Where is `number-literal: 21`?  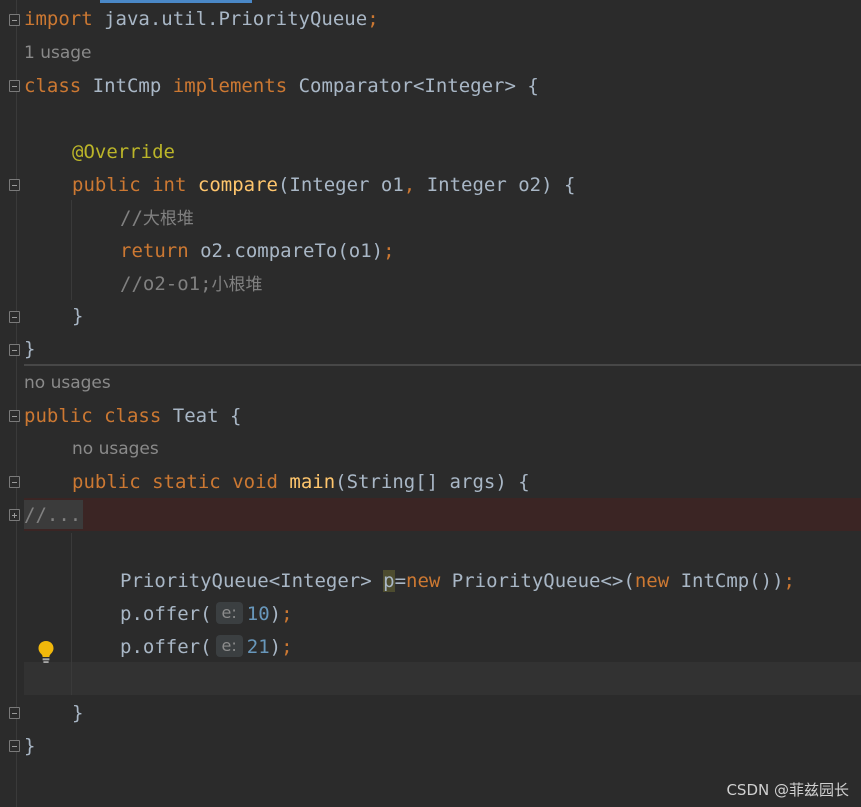 number-literal: 21 is located at coordinates (258, 647).